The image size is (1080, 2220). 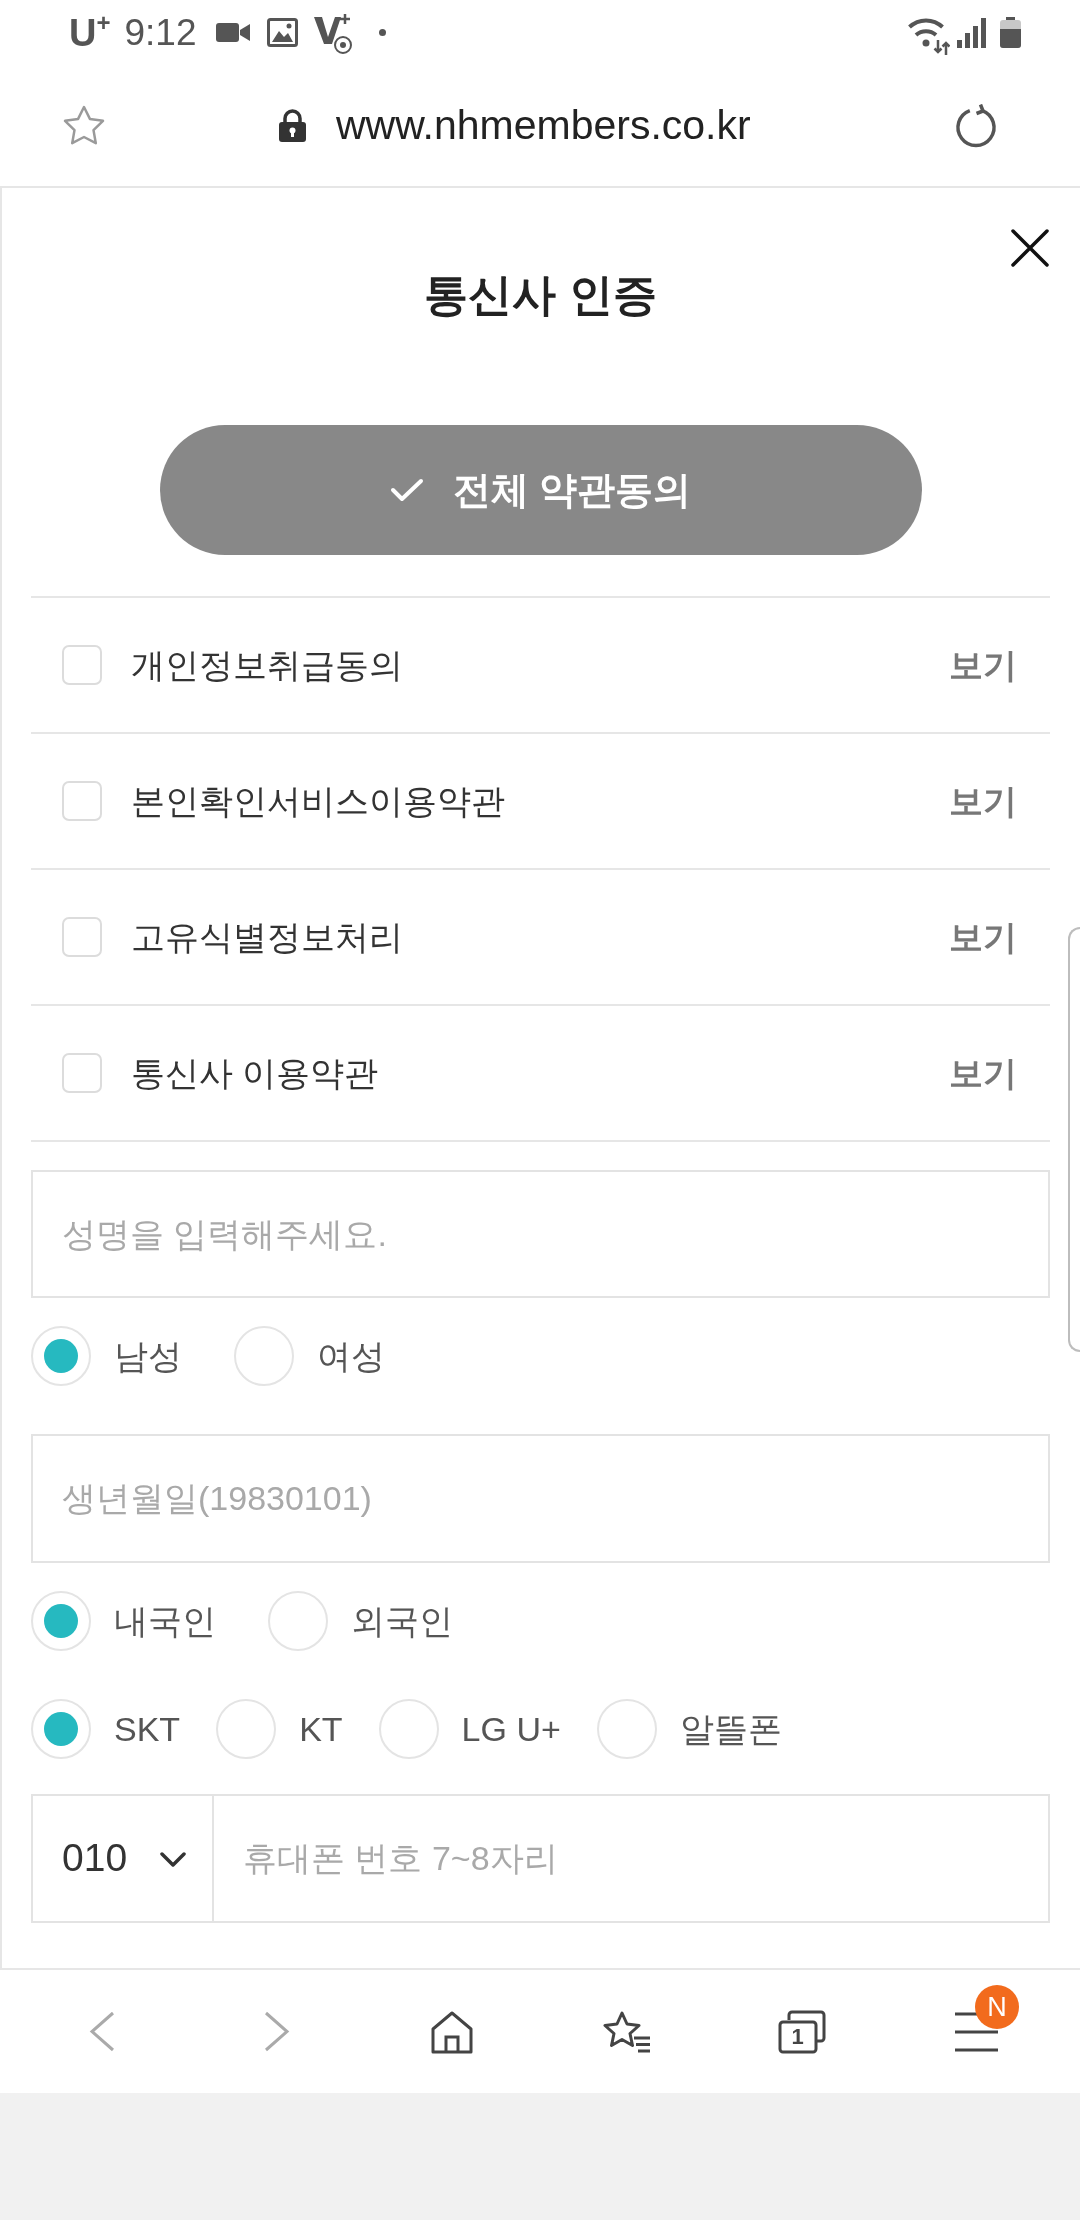 I want to click on refresh-icon, so click(x=976, y=125).